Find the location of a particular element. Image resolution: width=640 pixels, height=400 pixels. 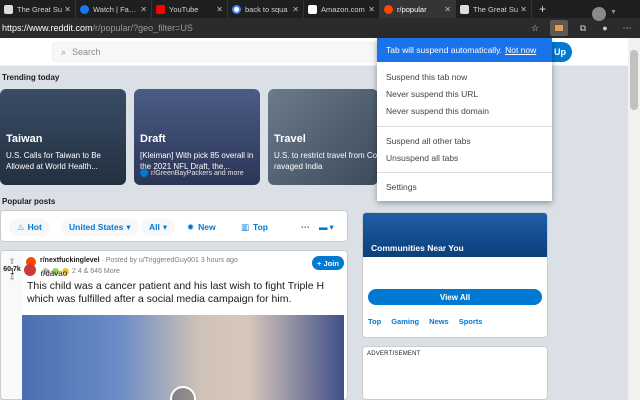

amazon-icon is located at coordinates (312, 9).